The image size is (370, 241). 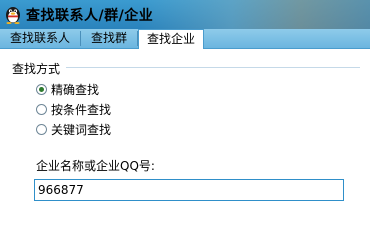 What do you see at coordinates (41, 89) in the screenshot?
I see `radio-button-checked` at bounding box center [41, 89].